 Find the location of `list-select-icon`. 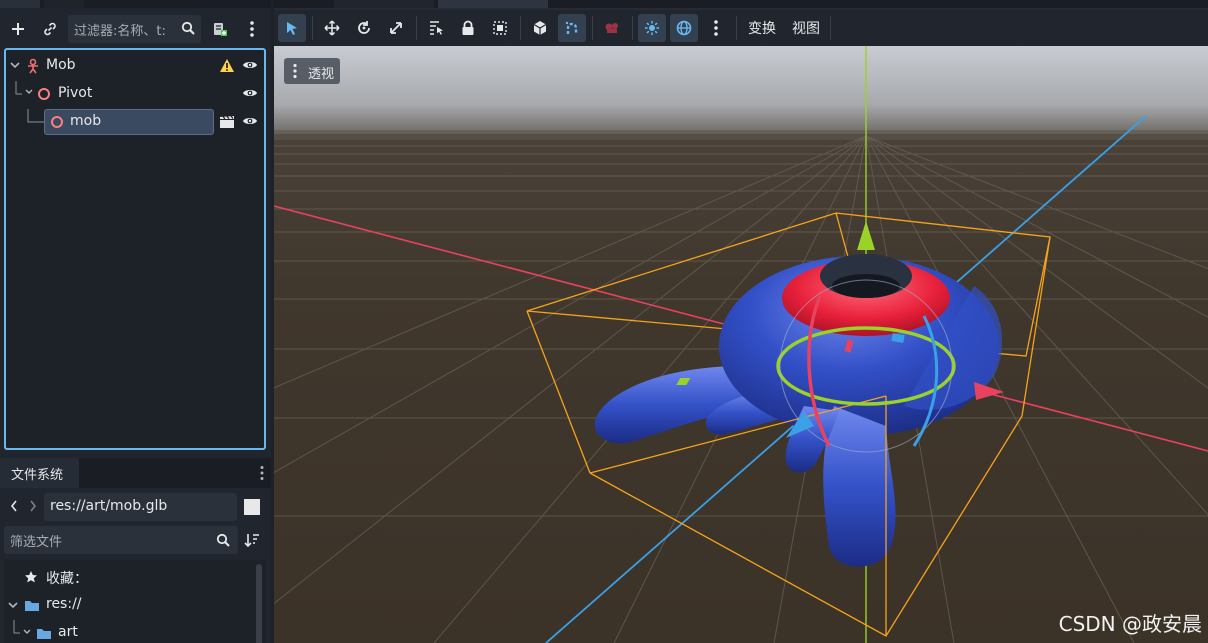

list-select-icon is located at coordinates (436, 28).